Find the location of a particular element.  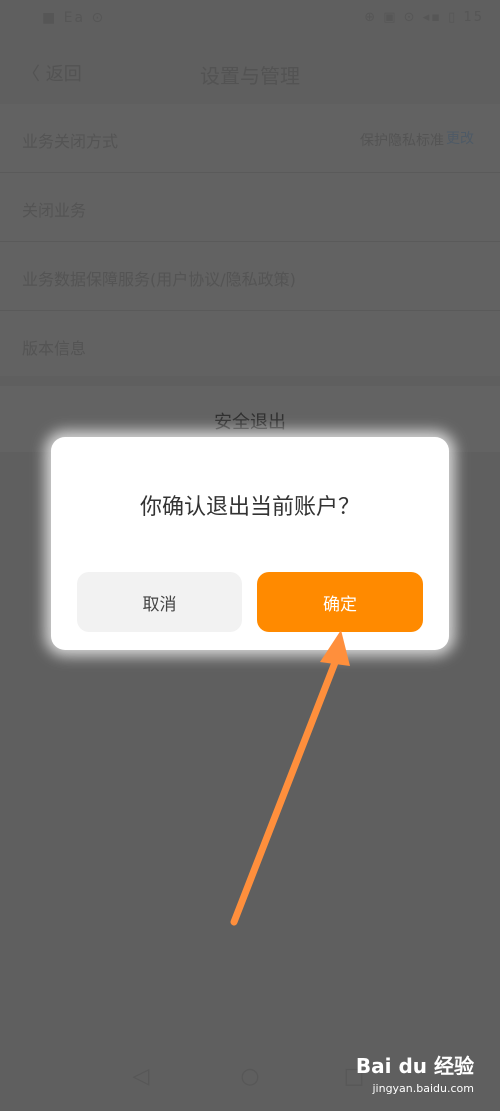

change-link: 更改 is located at coordinates (460, 138).